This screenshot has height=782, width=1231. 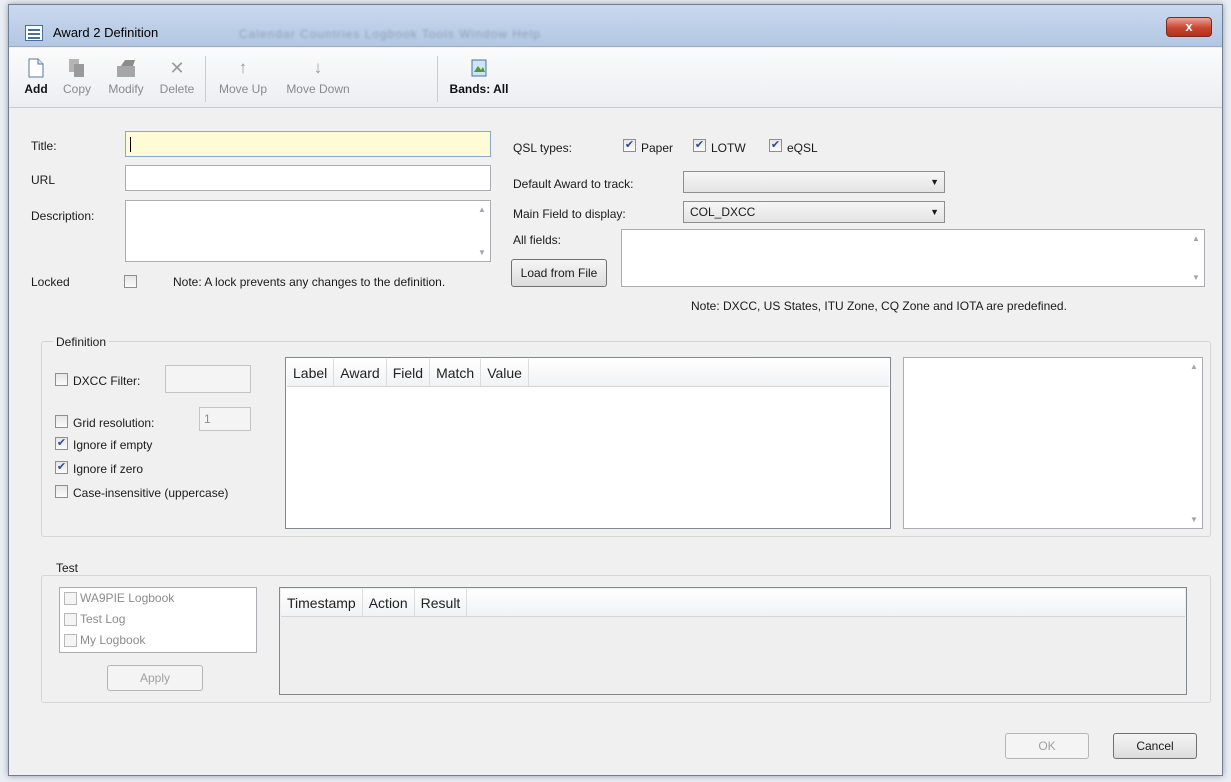 I want to click on load-from-file-button: Load from File, so click(x=559, y=273).